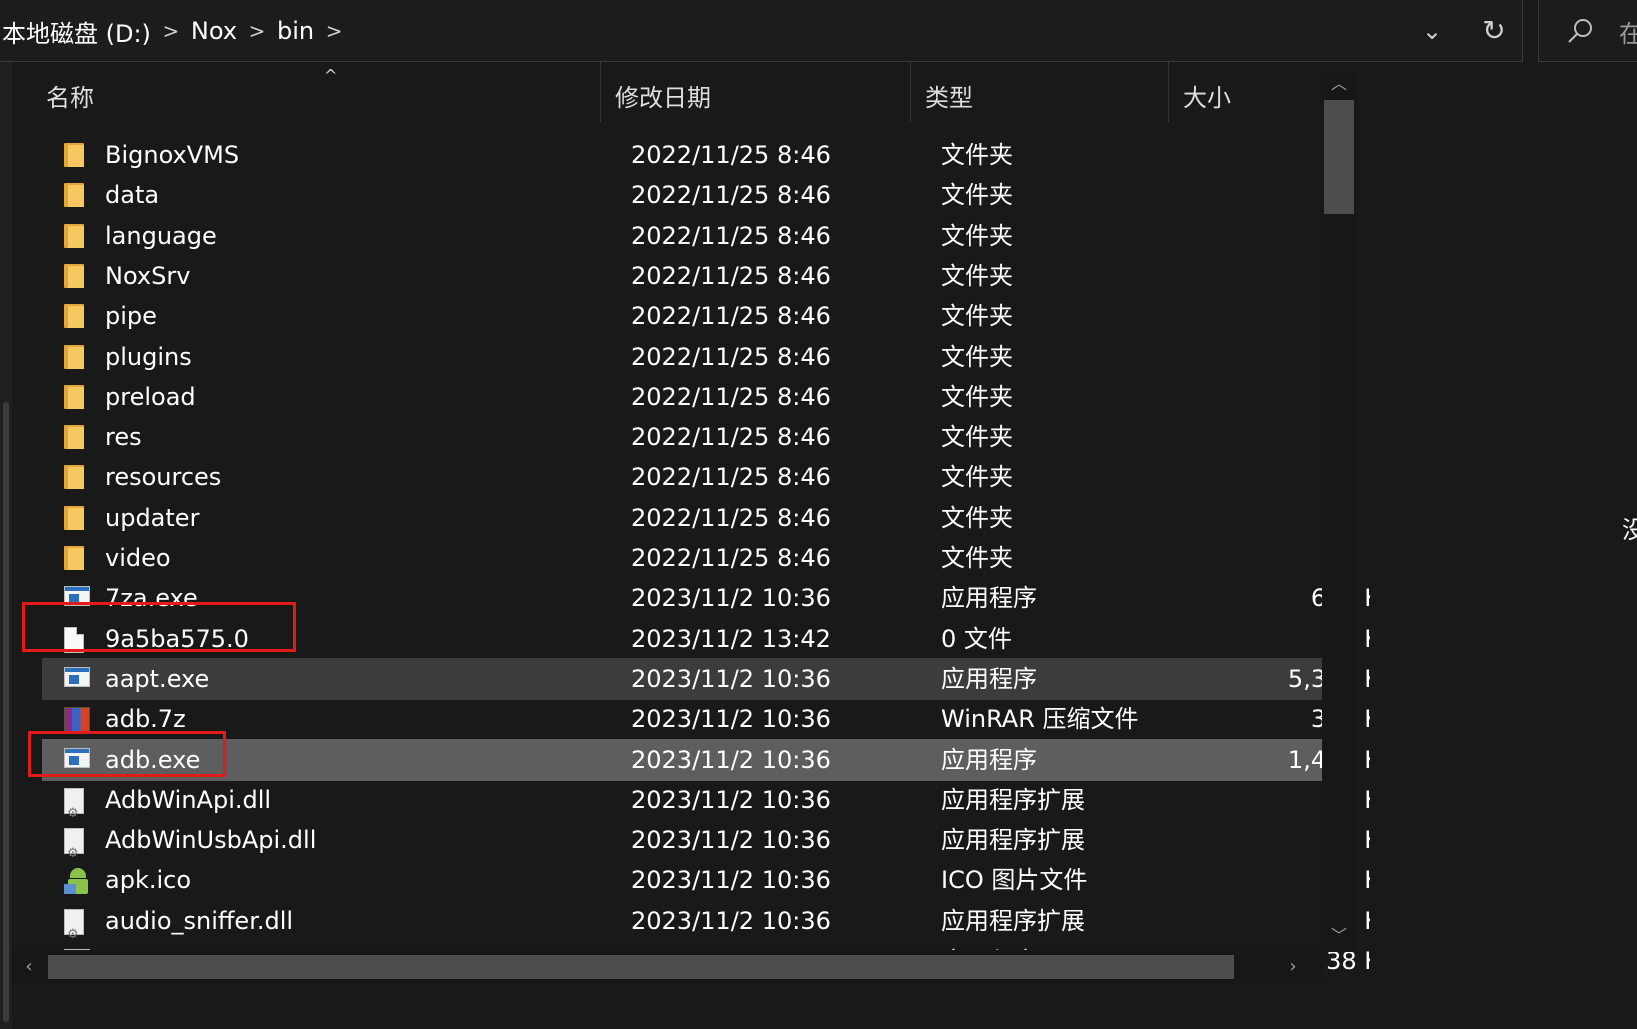 This screenshot has width=1637, height=1029. I want to click on file-row: adb.7z2023/11/2 10:36WinRAR 压缩文件386 K, so click(706, 719).